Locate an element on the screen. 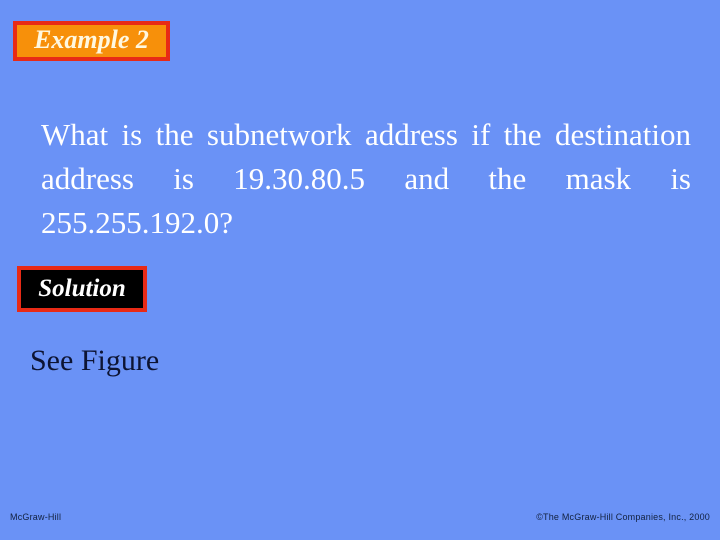 The width and height of the screenshot is (720, 540). footer-publisher-label: McGraw-Hill is located at coordinates (36, 517).